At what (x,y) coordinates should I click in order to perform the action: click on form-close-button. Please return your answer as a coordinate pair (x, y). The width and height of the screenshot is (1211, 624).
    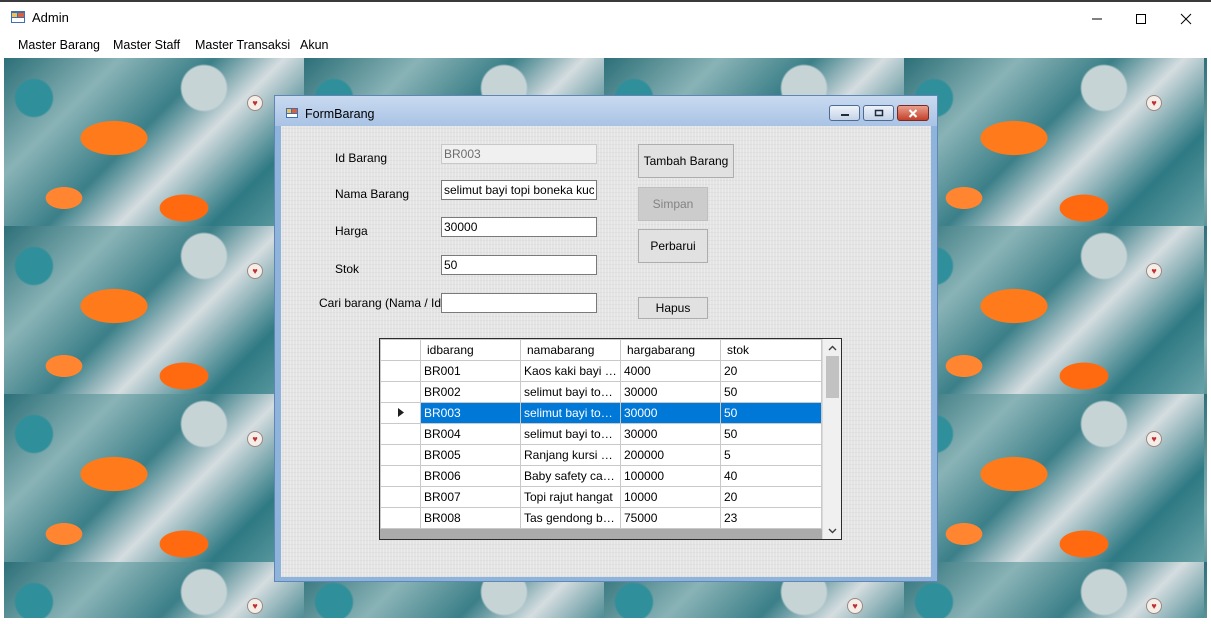
    Looking at the image, I should click on (913, 113).